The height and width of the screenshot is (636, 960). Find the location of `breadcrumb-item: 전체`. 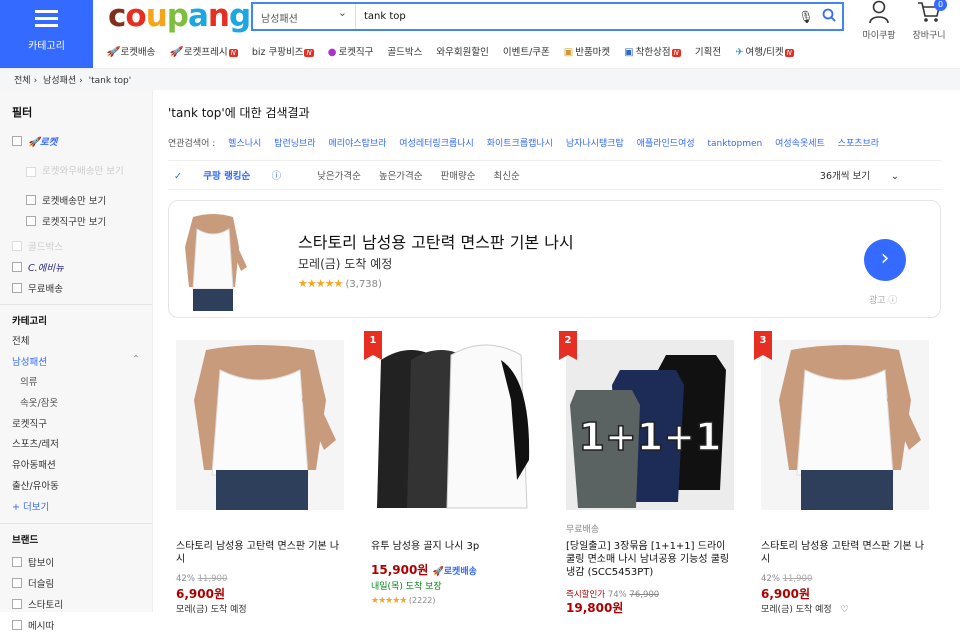

breadcrumb-item: 전체 is located at coordinates (22, 81).